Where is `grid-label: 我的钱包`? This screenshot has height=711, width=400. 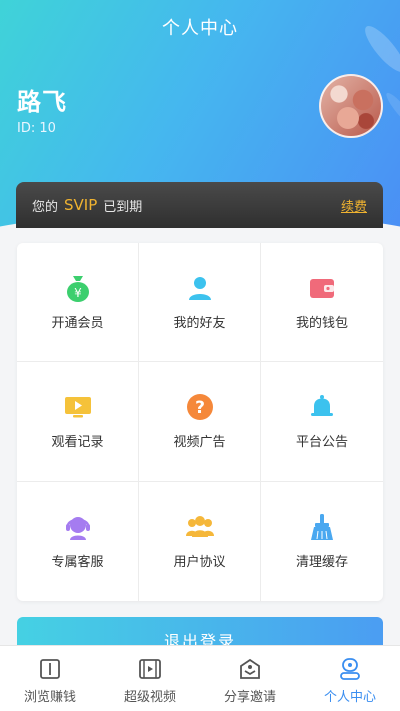 grid-label: 我的钱包 is located at coordinates (321, 324).